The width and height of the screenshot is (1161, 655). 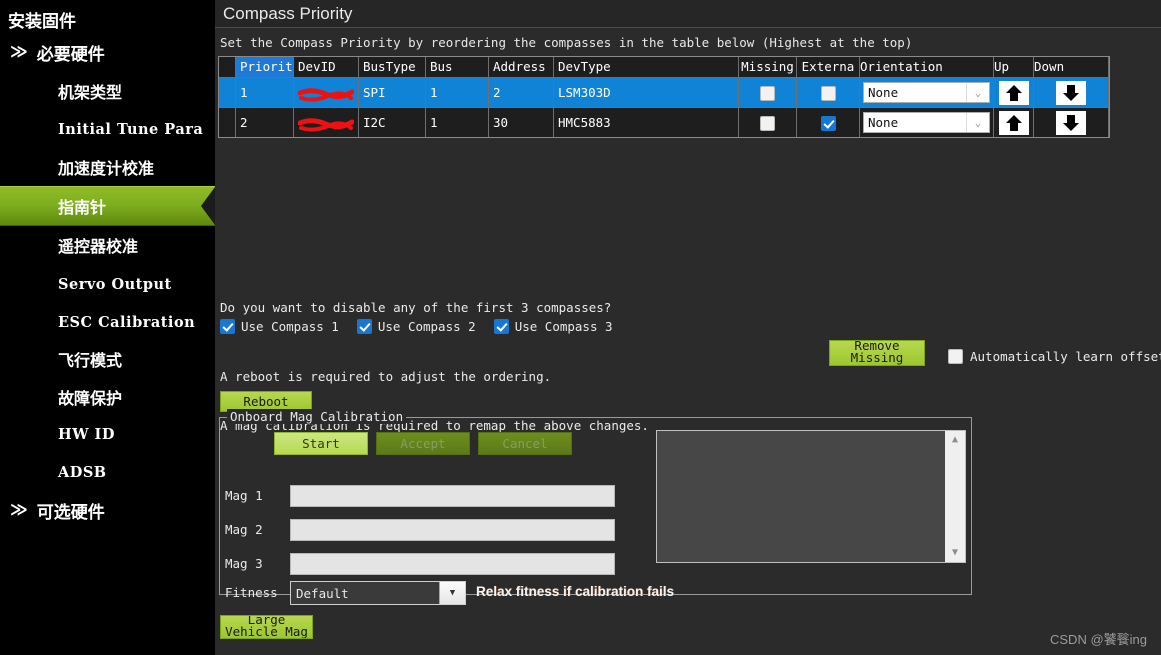 I want to click on table-row: 2 I2C 1 30 HMC5883 None ⌄, so click(x=664, y=122).